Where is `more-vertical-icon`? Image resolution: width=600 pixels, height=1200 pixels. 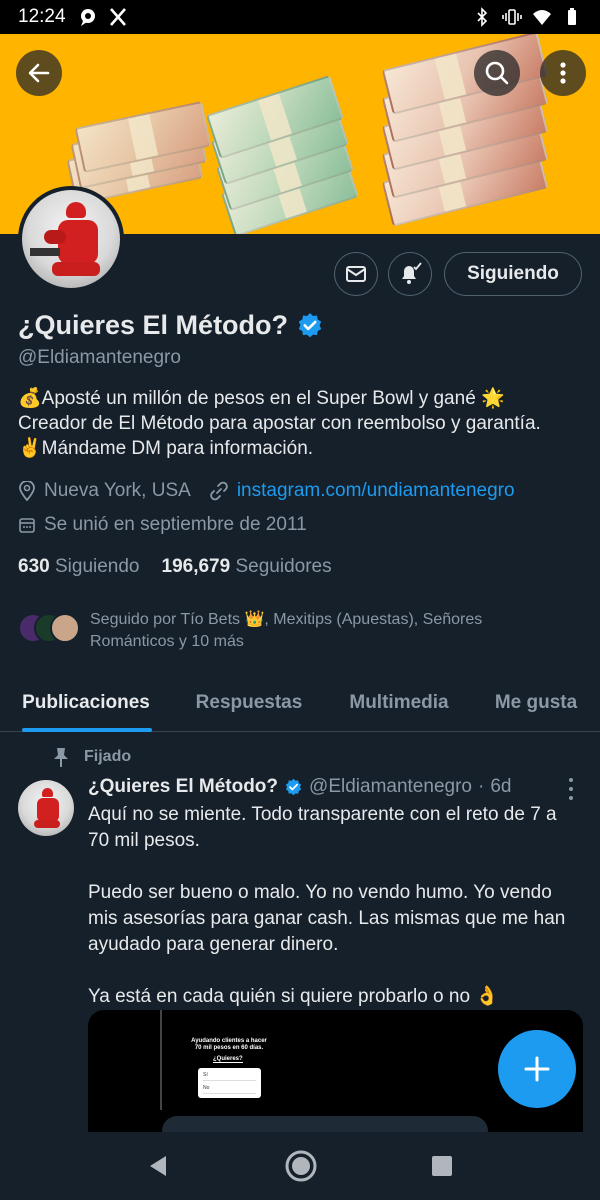
more-vertical-icon is located at coordinates (563, 73).